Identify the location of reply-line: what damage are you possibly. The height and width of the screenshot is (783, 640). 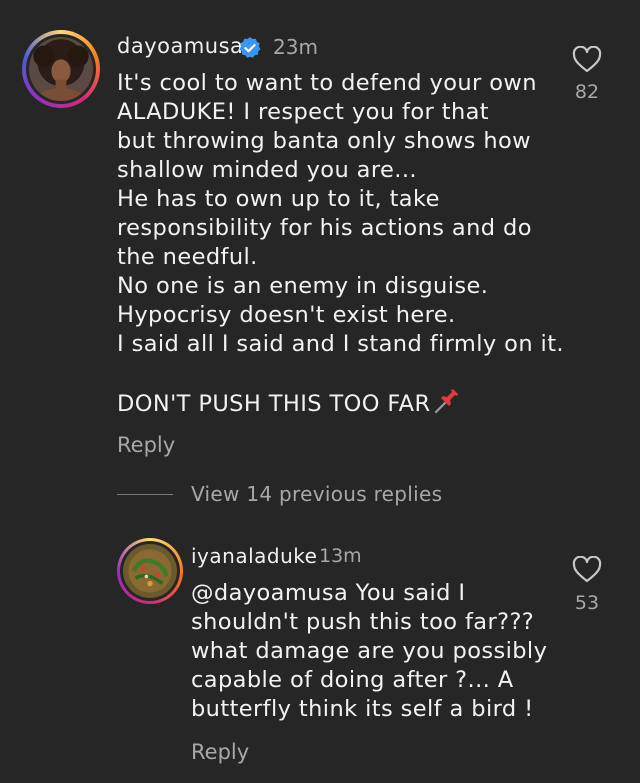
(369, 651).